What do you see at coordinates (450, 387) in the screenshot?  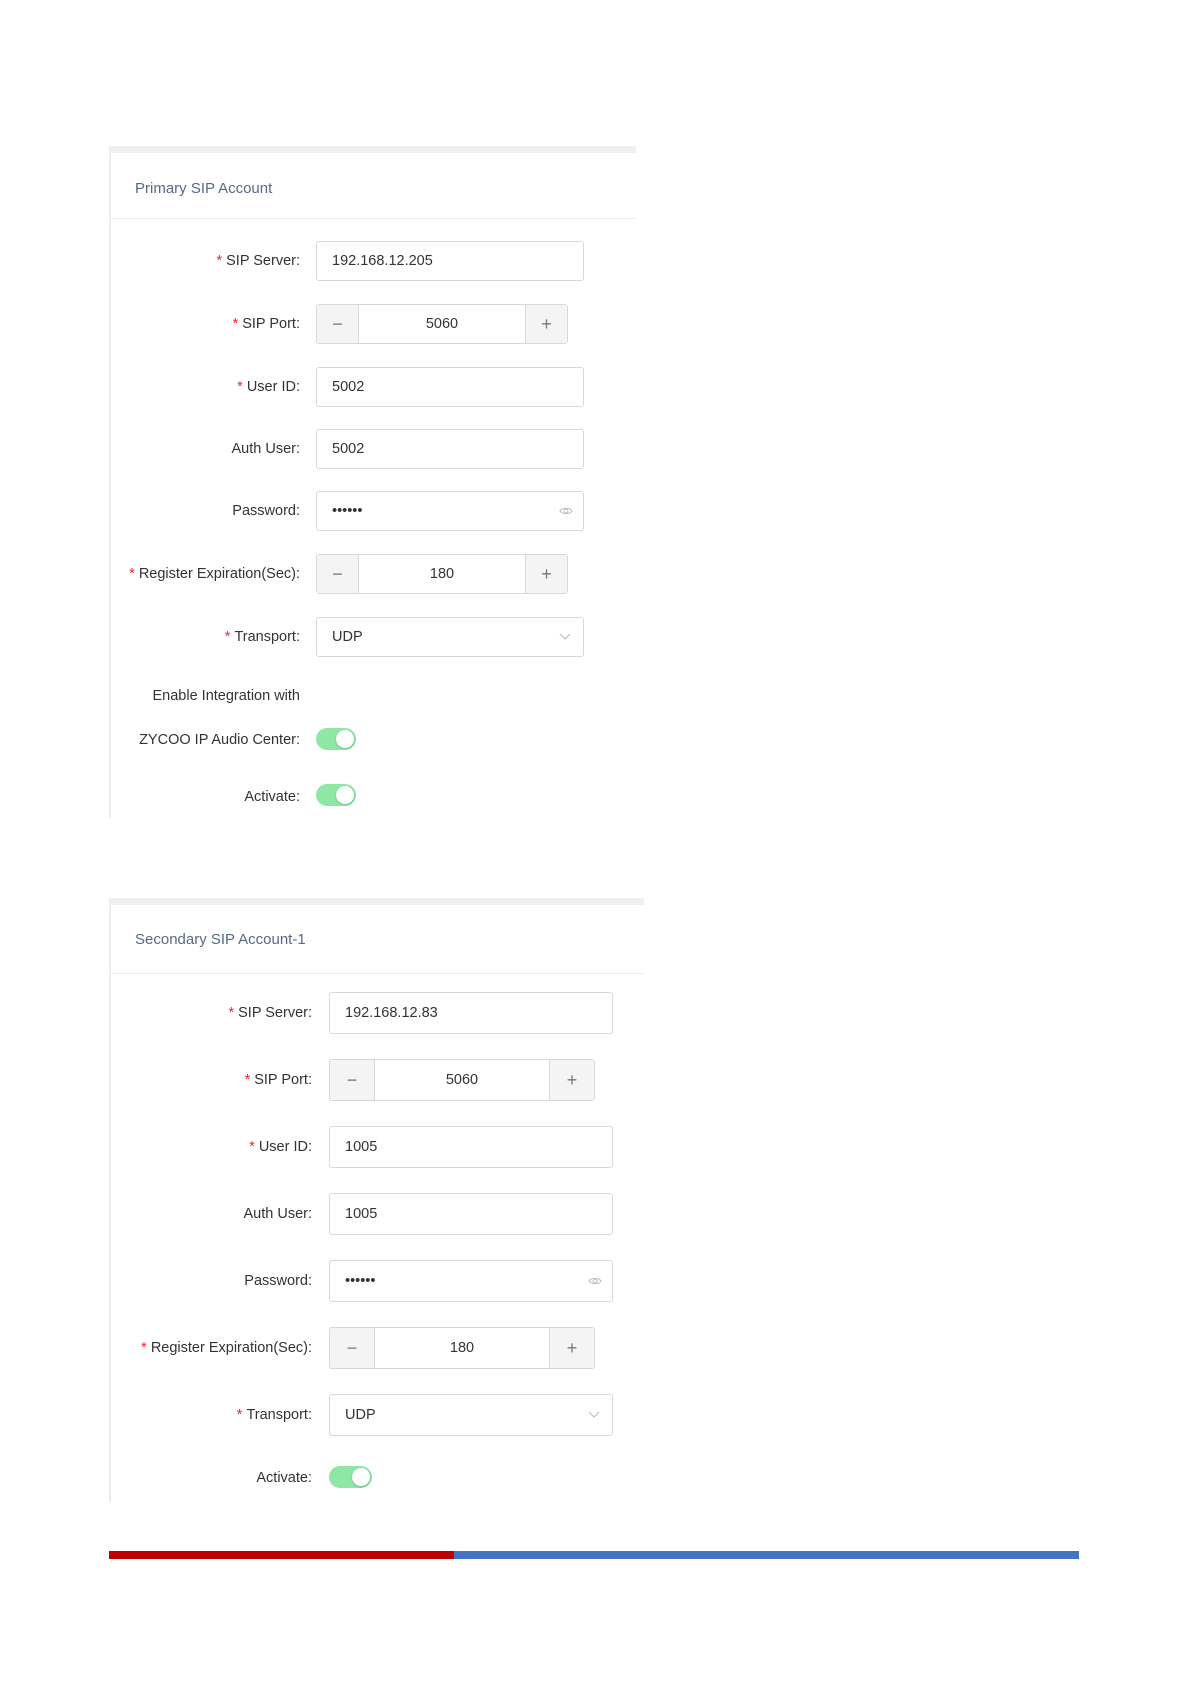 I see `user-id-input: 5002` at bounding box center [450, 387].